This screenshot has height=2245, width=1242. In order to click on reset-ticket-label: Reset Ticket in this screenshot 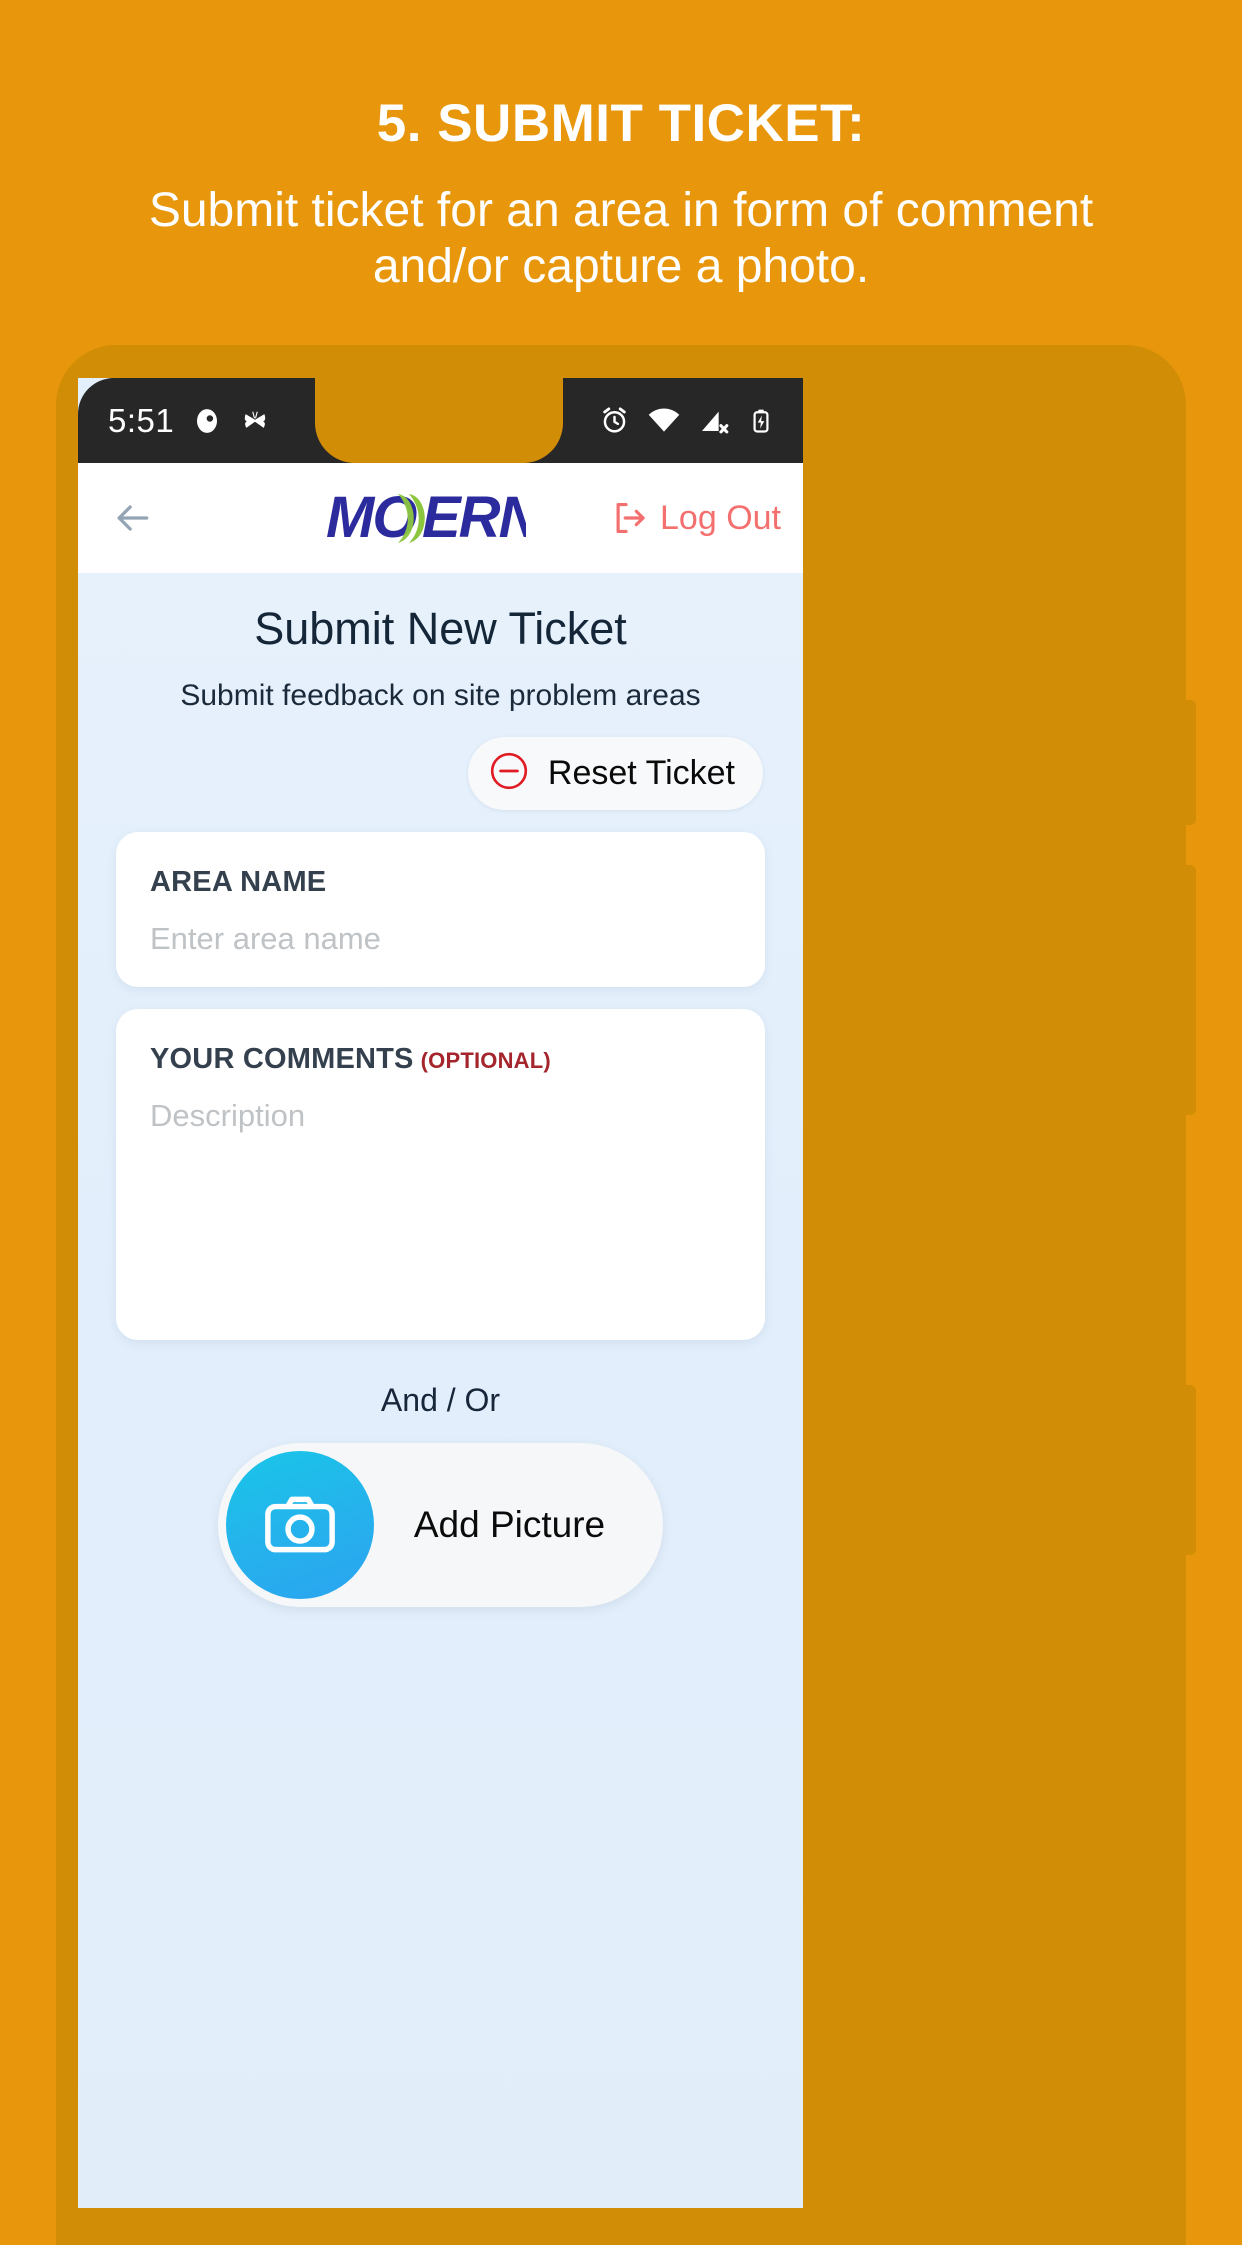, I will do `click(641, 773)`.